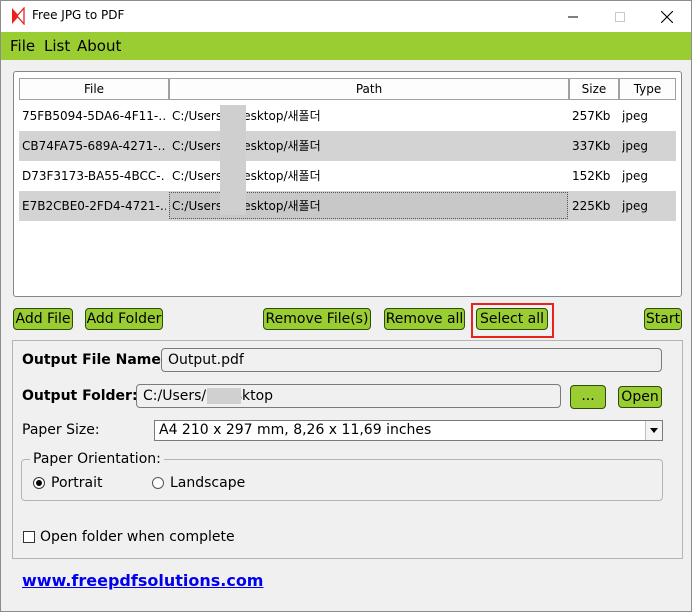  Describe the element at coordinates (99, 46) in the screenshot. I see `menu-about: About` at that location.